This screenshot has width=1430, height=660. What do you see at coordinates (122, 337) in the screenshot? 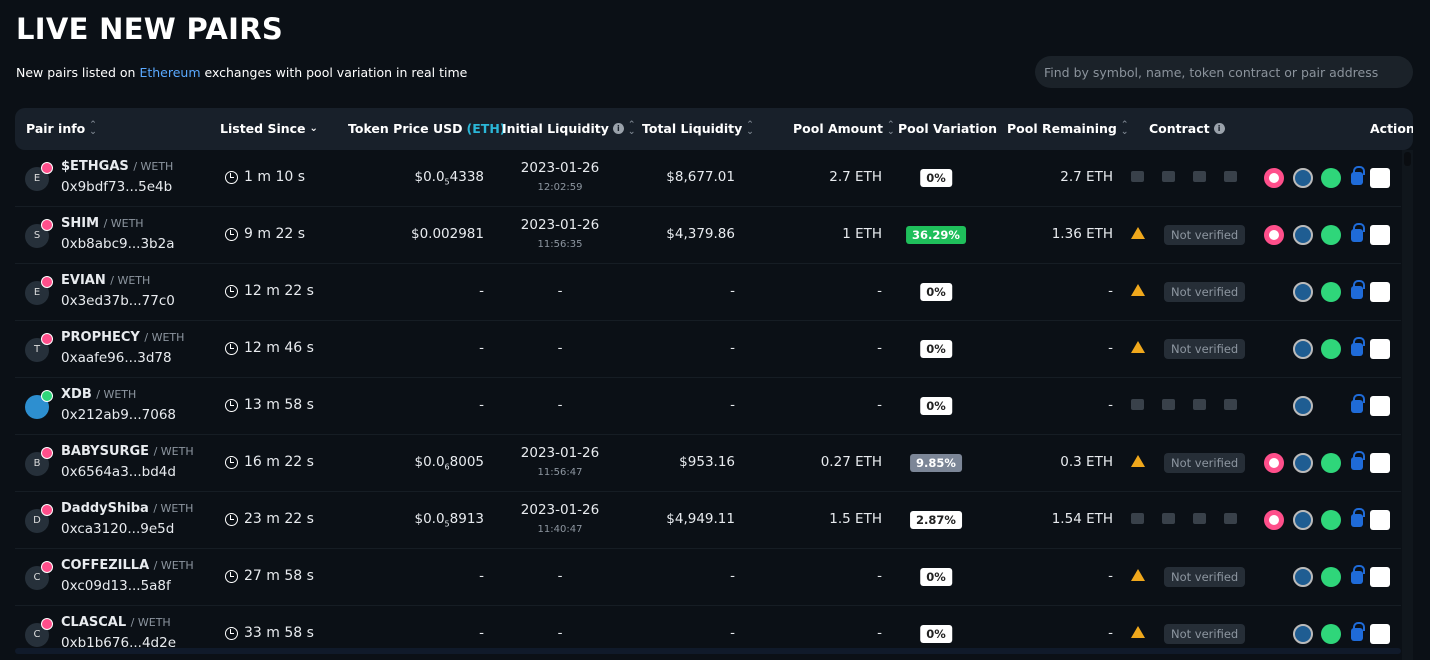
I see `pair-symbol: PROPHECY / WETH` at bounding box center [122, 337].